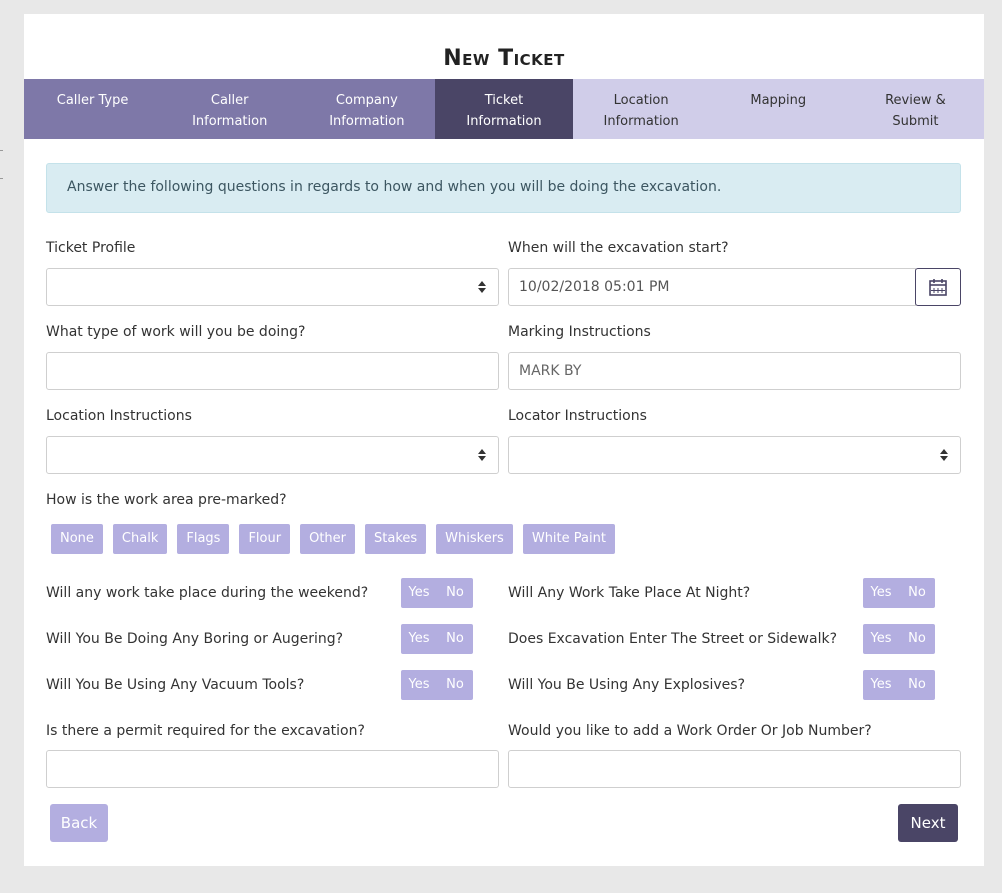 The width and height of the screenshot is (1002, 893). What do you see at coordinates (629, 593) in the screenshot?
I see `night-question: Will Any Work Take Place At Night?` at bounding box center [629, 593].